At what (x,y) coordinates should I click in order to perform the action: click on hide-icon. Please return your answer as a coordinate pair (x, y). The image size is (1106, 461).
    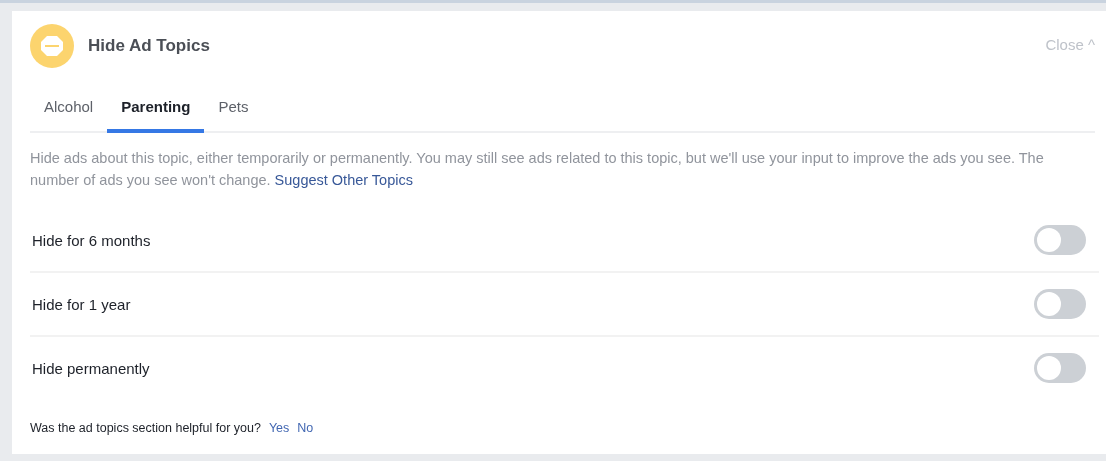
    Looking at the image, I should click on (52, 46).